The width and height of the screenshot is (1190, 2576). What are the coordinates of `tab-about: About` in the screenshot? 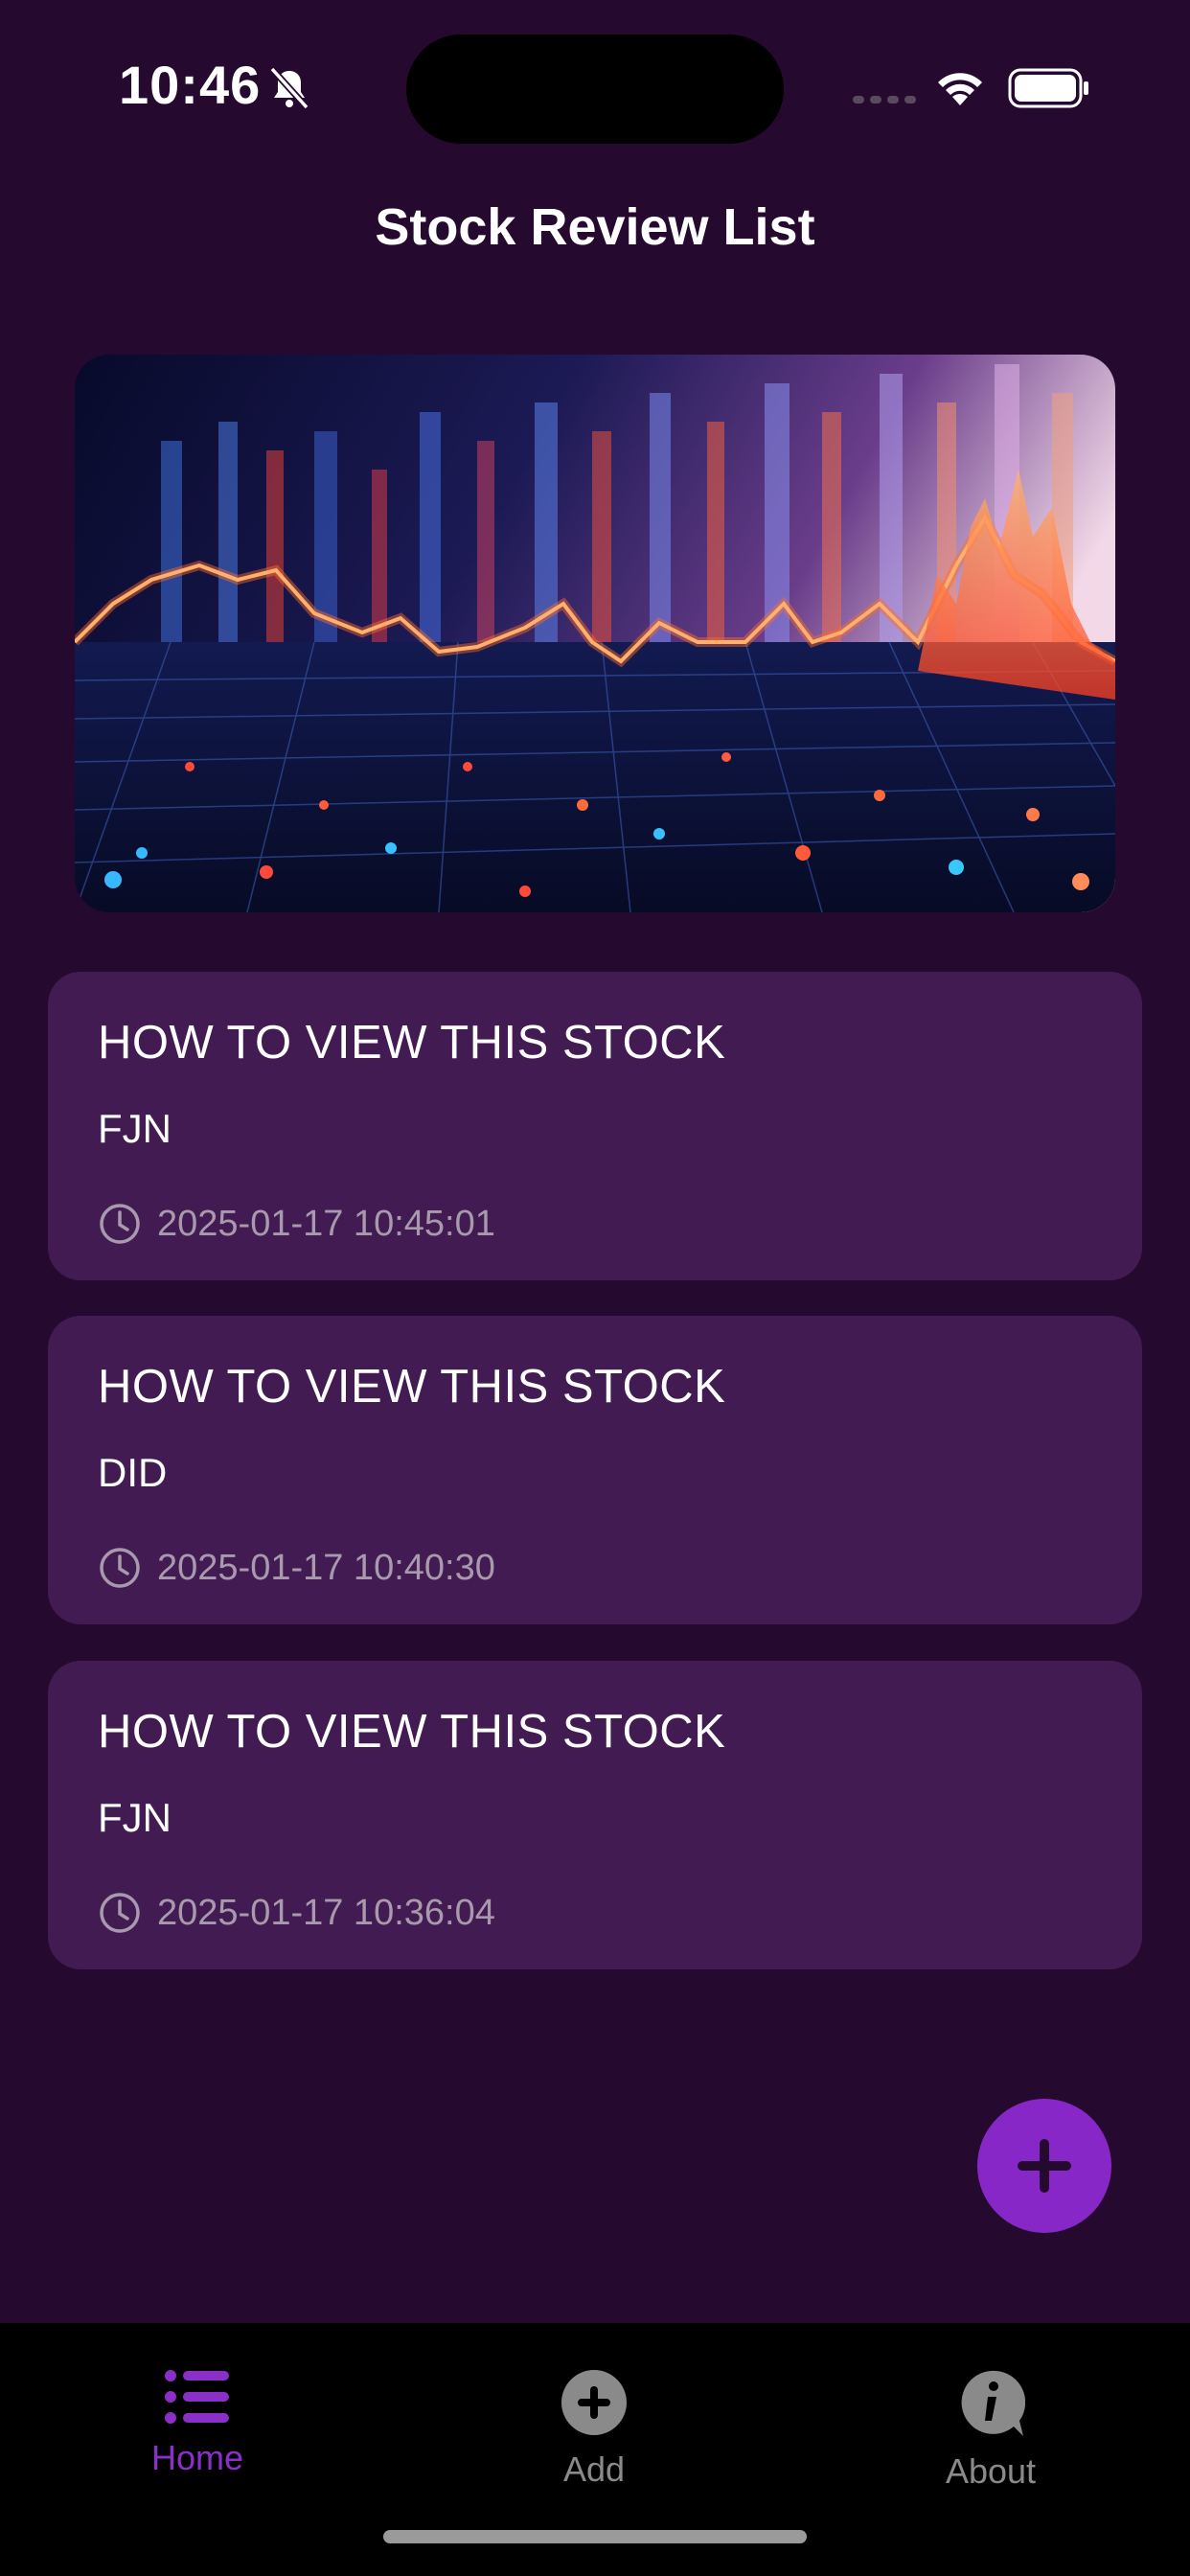 It's located at (991, 2423).